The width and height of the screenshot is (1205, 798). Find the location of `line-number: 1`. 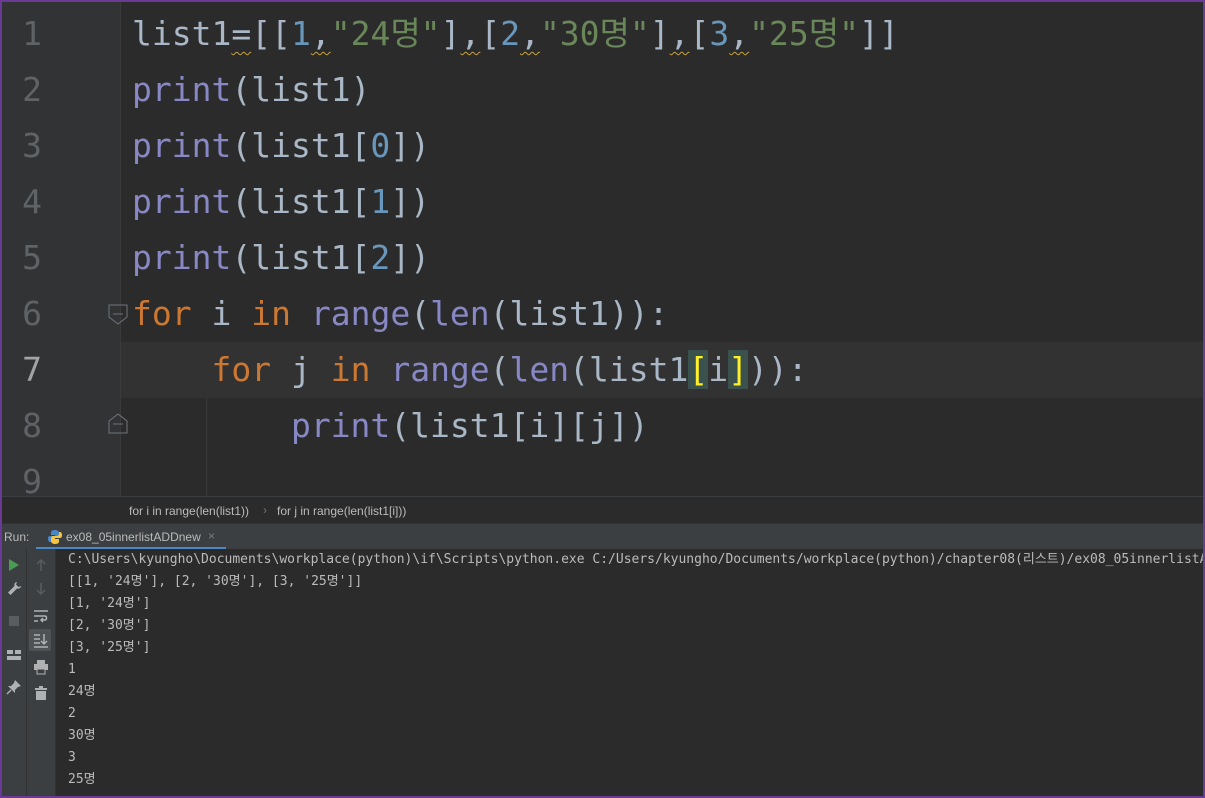

line-number: 1 is located at coordinates (32, 33).